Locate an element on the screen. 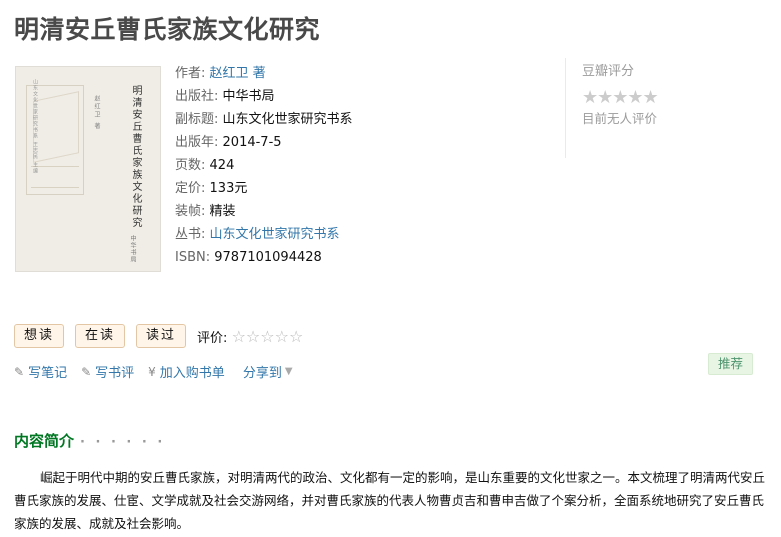 The width and height of the screenshot is (781, 537). info-author-row: 作者: 赵红卫 著 is located at coordinates (264, 73).